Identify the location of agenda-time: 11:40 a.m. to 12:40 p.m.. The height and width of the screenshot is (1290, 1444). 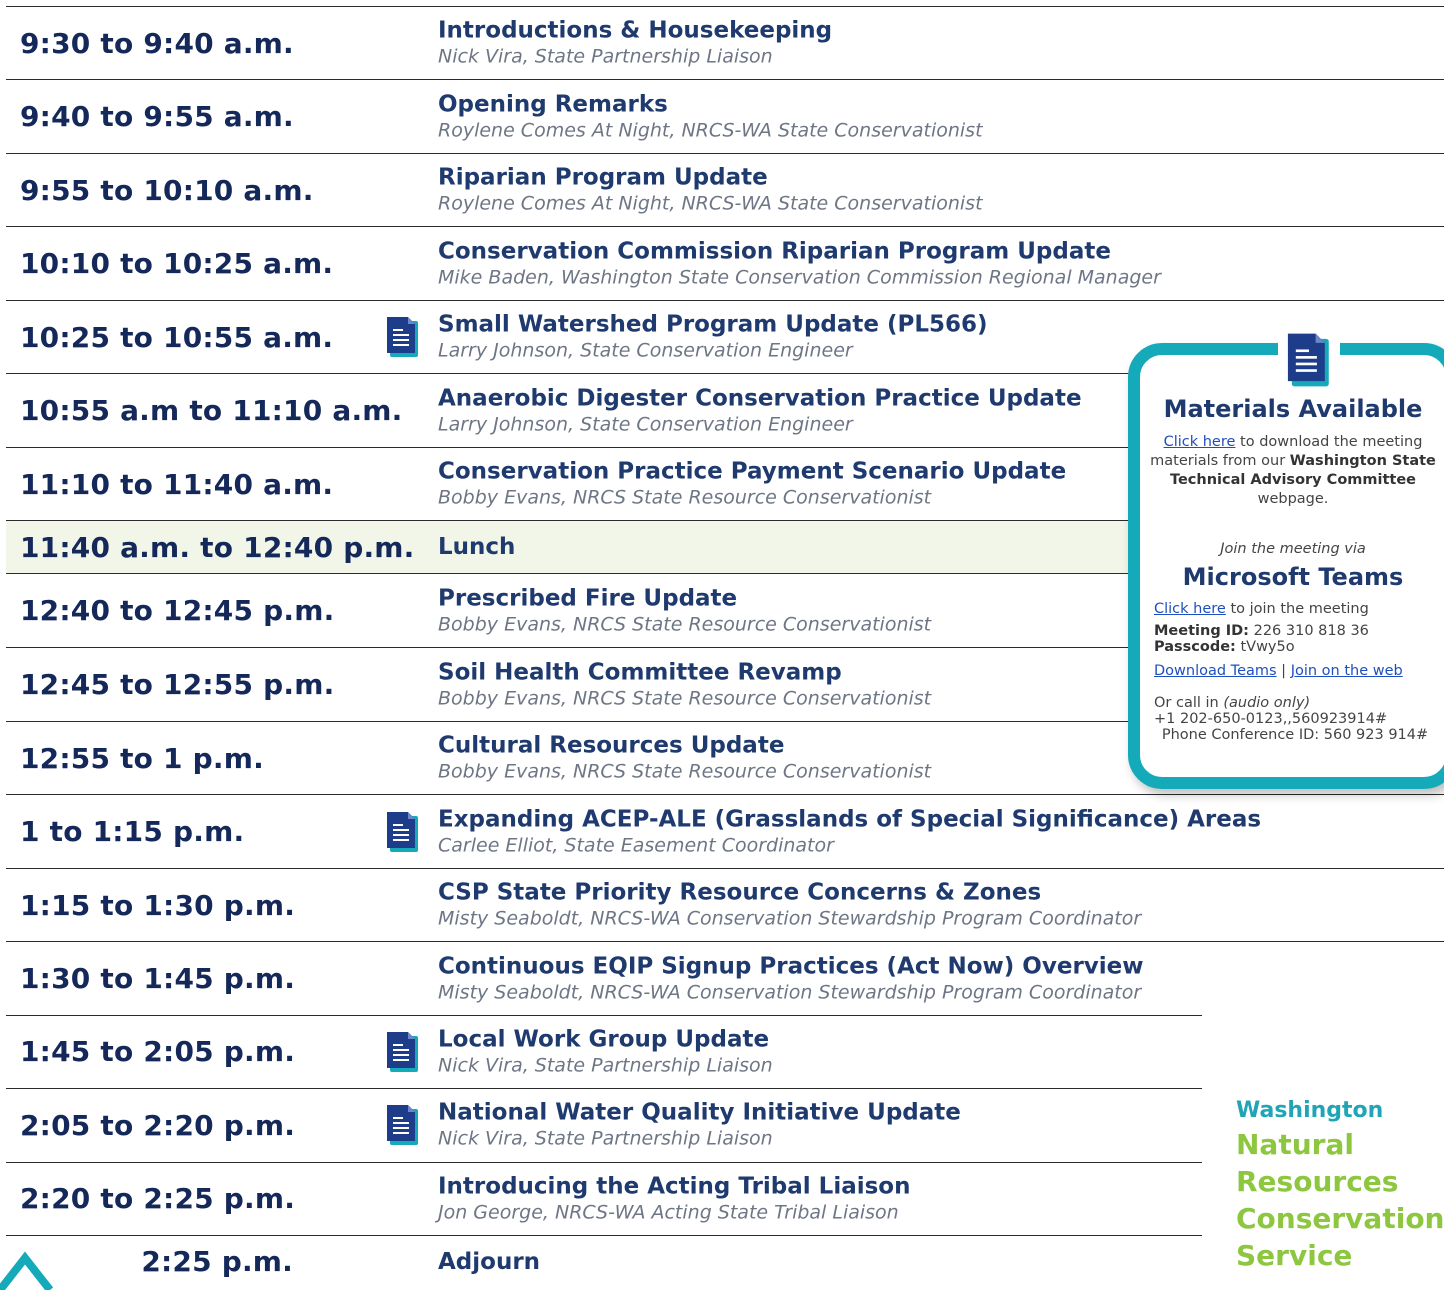
(217, 547).